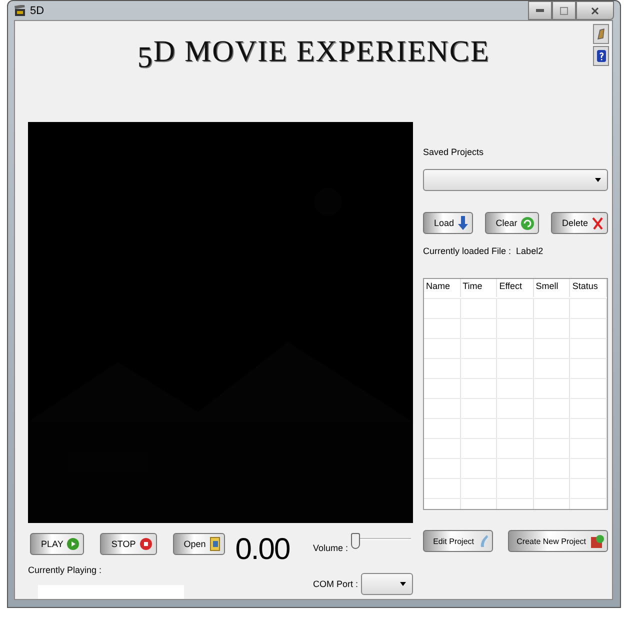  Describe the element at coordinates (387, 584) in the screenshot. I see `com-port-dropdown` at that location.